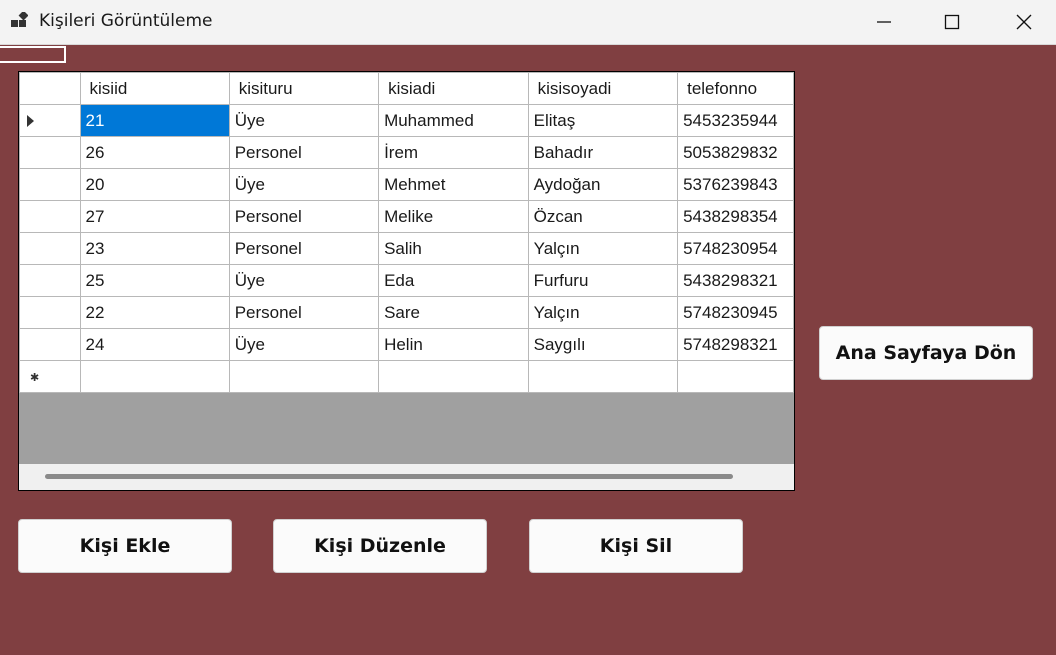 This screenshot has width=1056, height=655. I want to click on close-icon, so click(1024, 22).